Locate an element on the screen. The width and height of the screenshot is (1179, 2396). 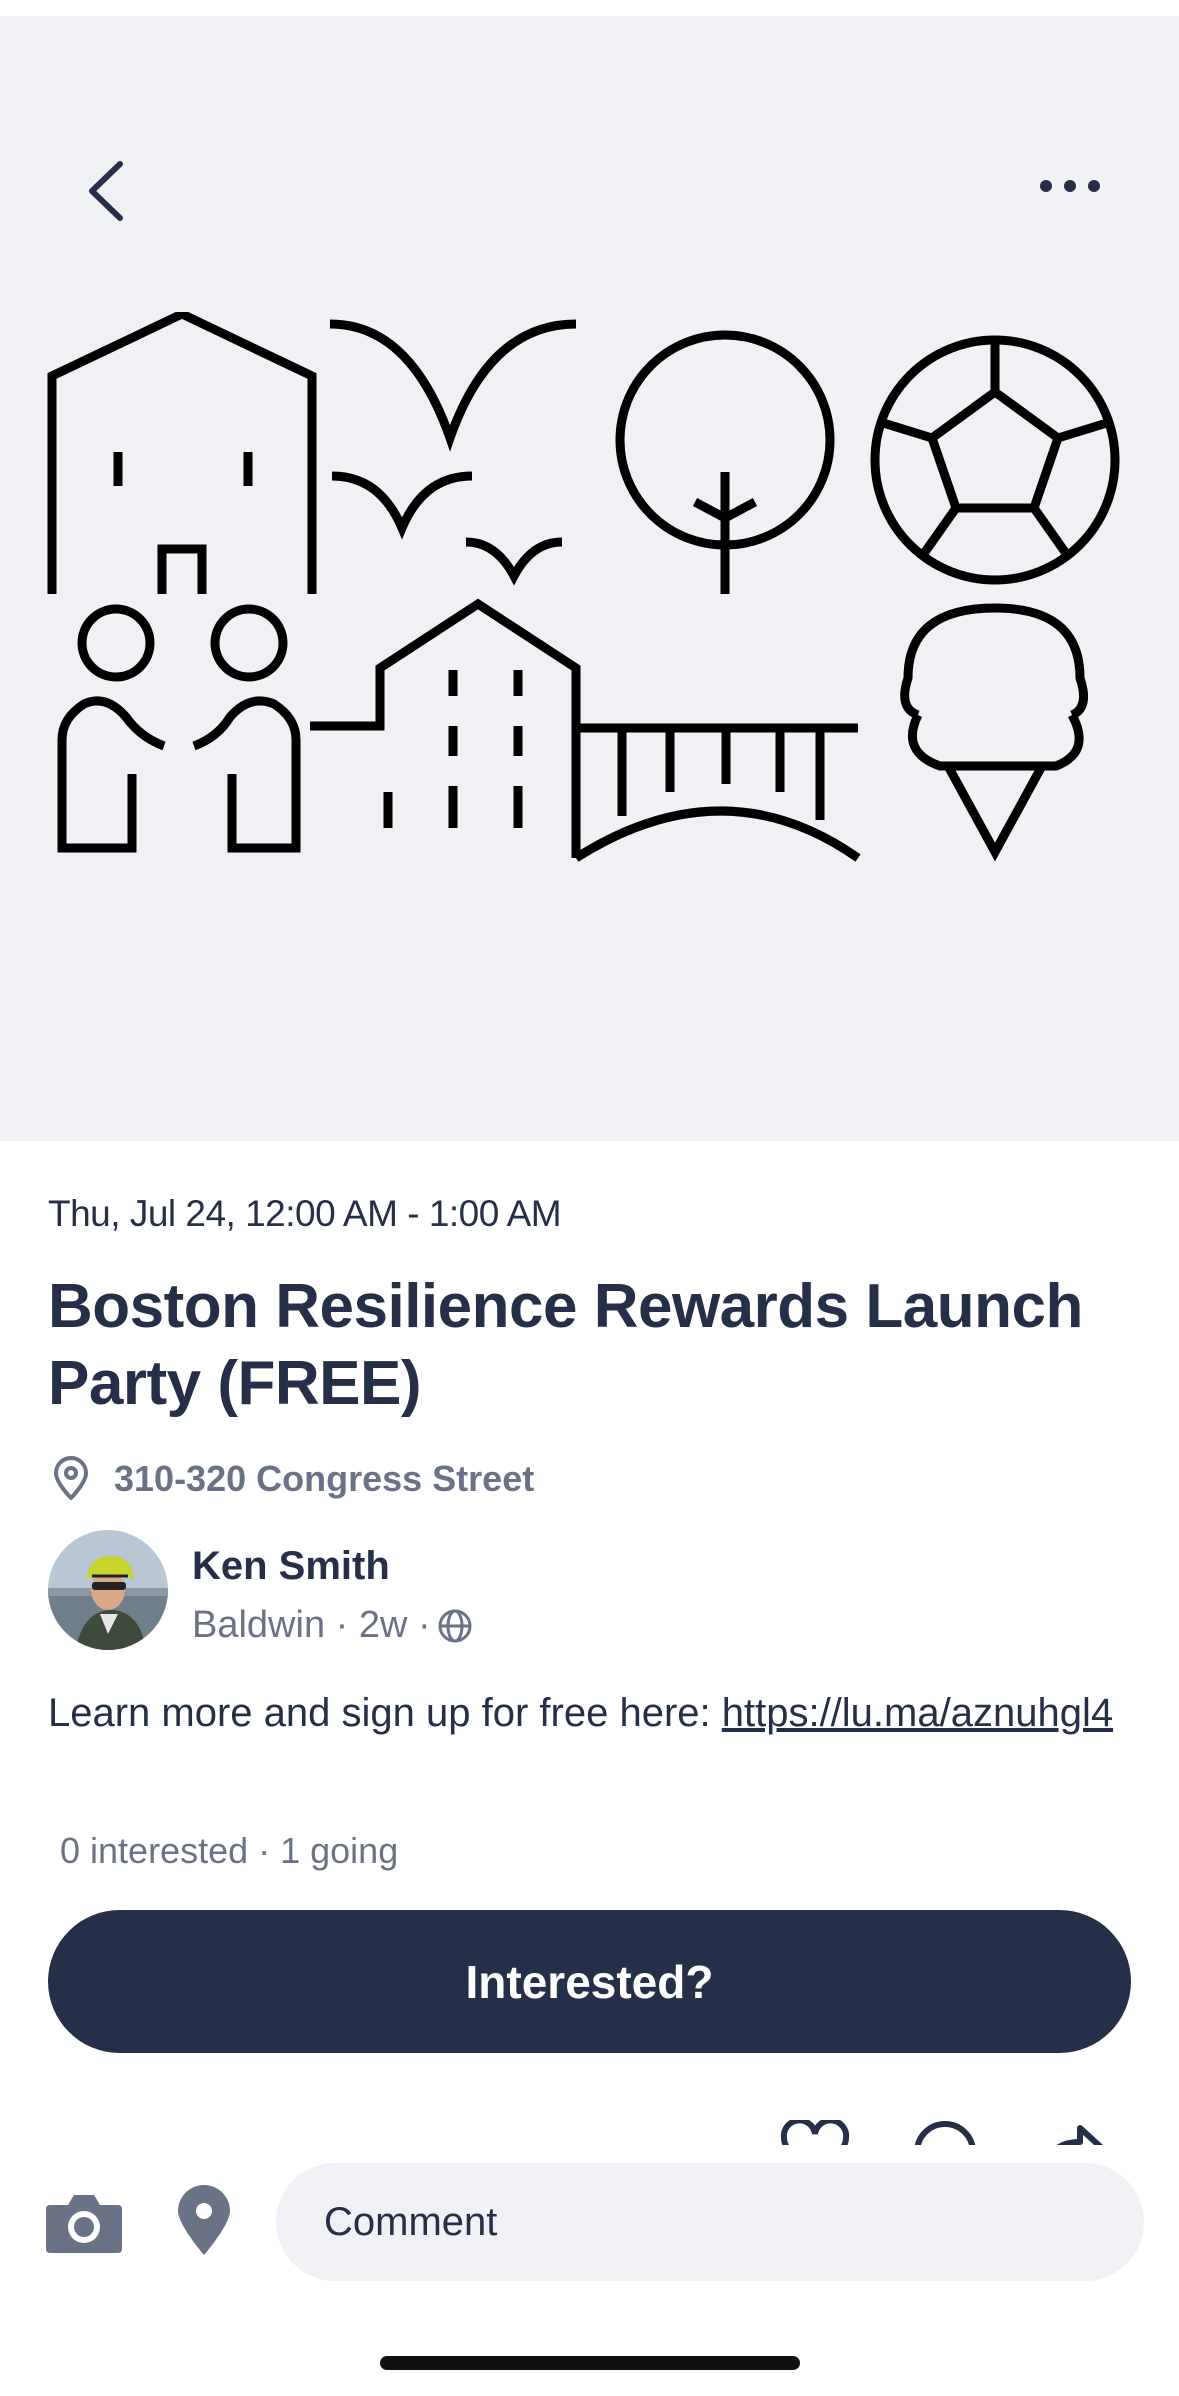
interested-button: Interested? is located at coordinates (589, 1981).